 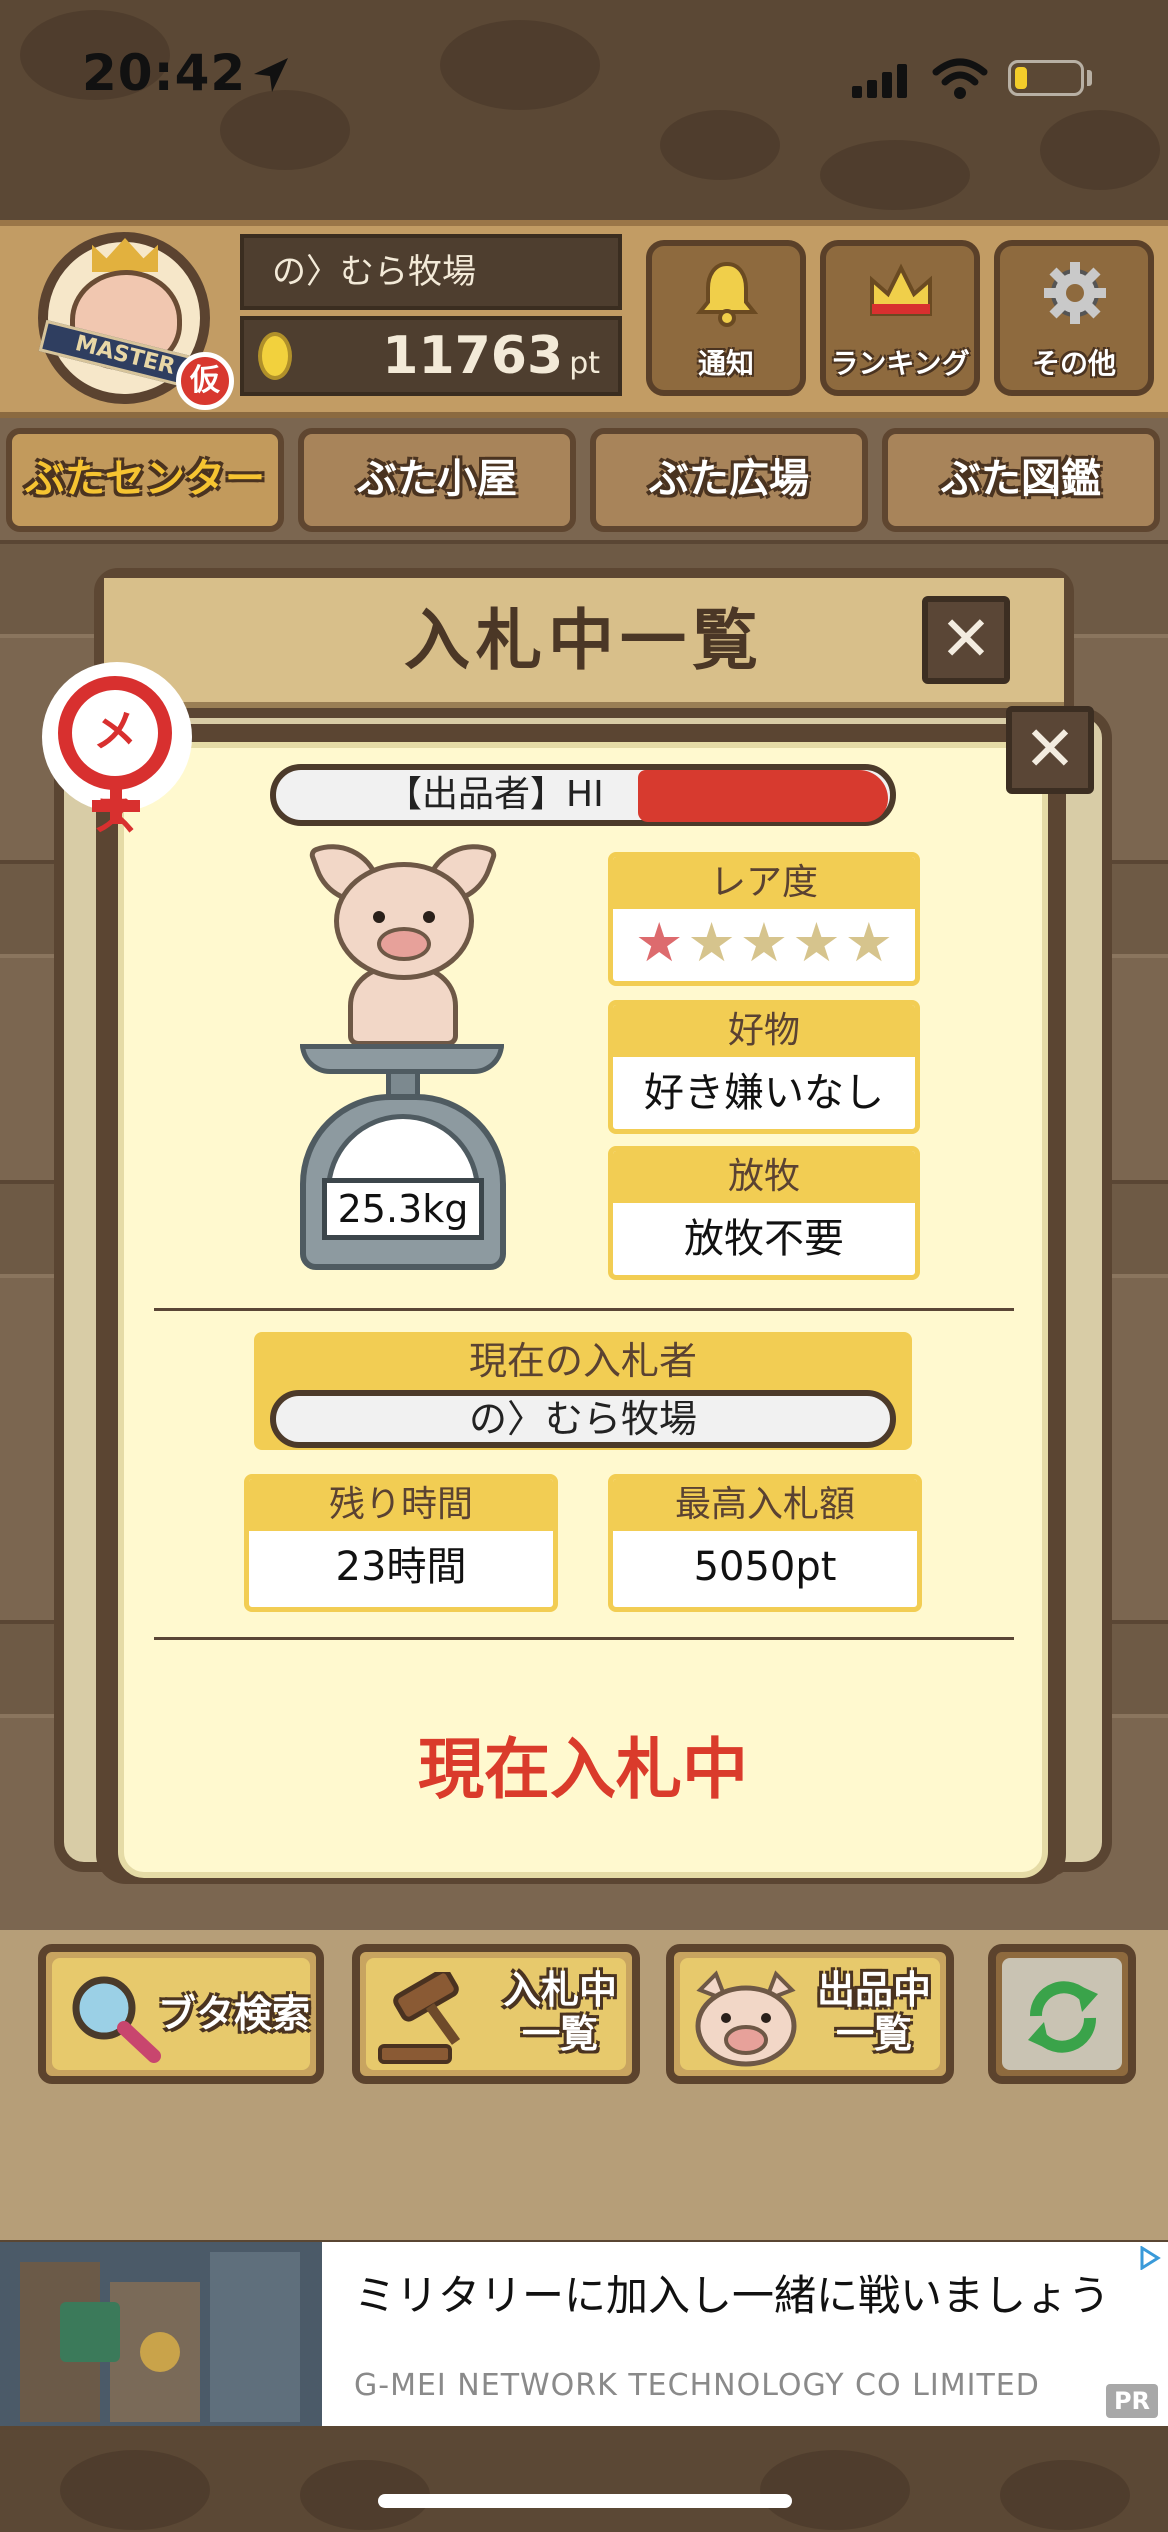 I want to click on bottom-background, so click(x=584, y=2481).